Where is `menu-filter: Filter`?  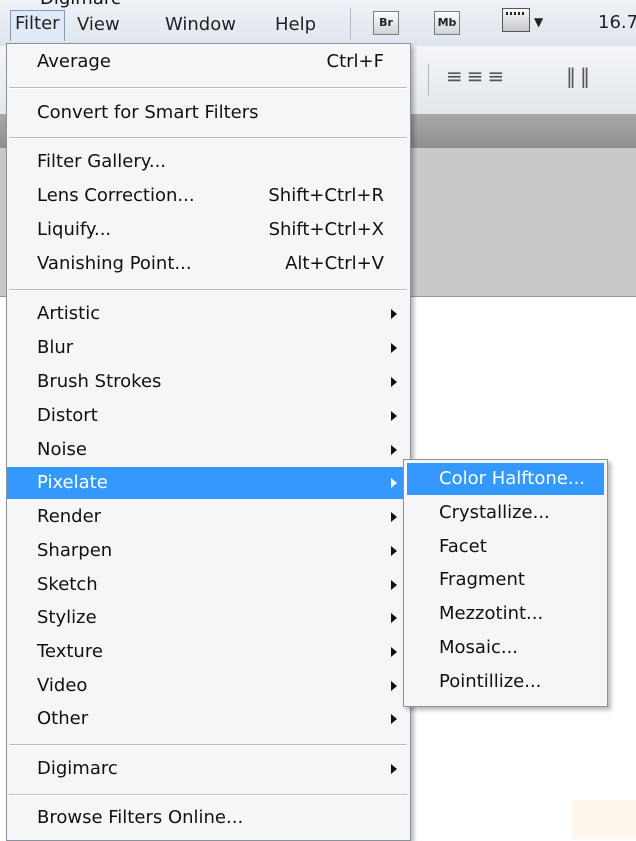
menu-filter: Filter is located at coordinates (37, 25).